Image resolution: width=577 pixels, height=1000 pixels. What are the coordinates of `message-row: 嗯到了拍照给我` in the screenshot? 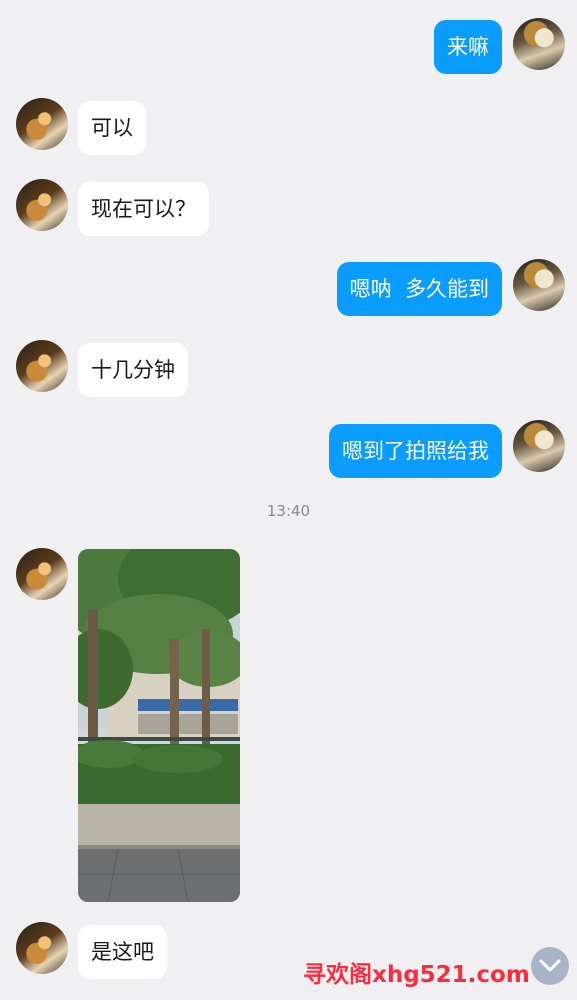 It's located at (288, 449).